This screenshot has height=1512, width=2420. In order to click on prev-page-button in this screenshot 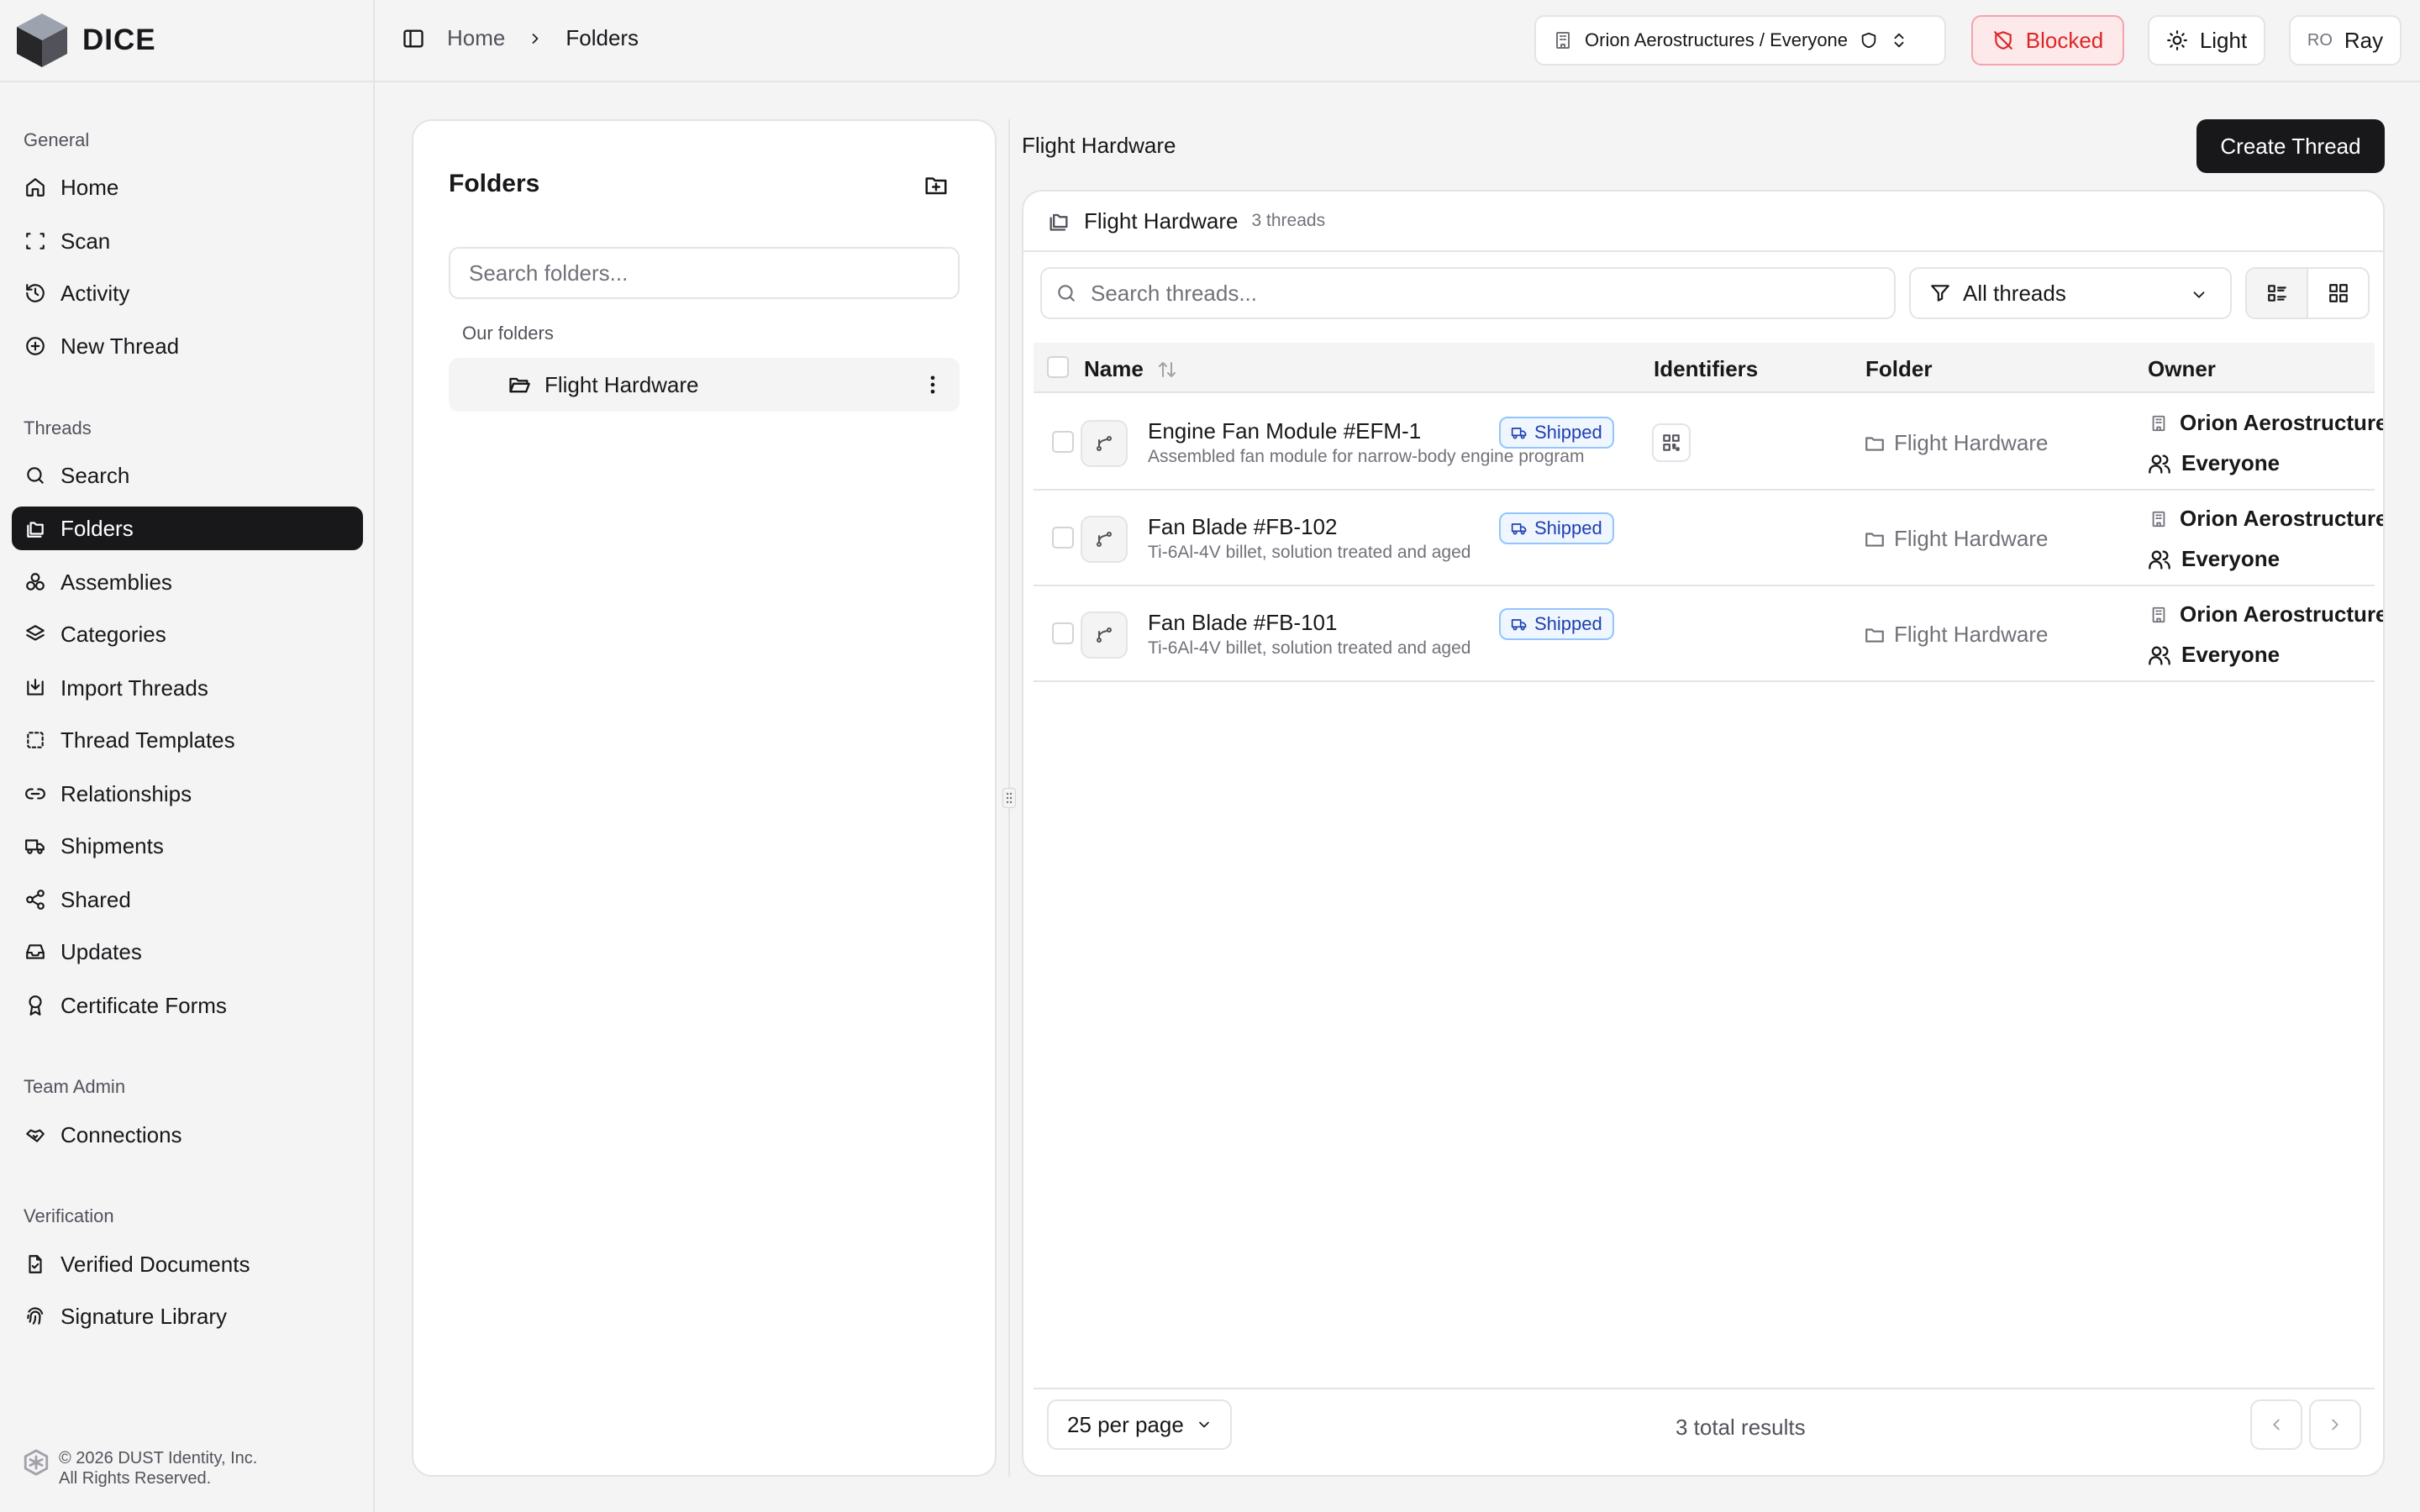, I will do `click(2276, 1424)`.